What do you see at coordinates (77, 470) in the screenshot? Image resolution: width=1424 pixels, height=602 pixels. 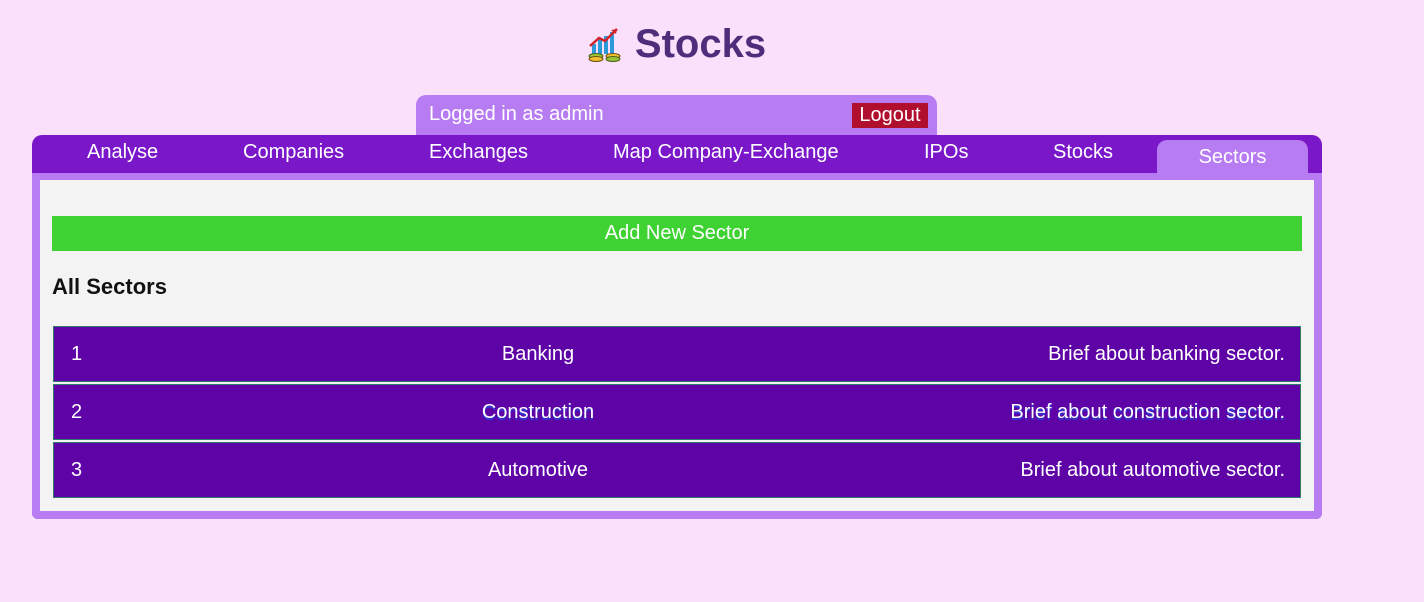 I see `sector-id: 3` at bounding box center [77, 470].